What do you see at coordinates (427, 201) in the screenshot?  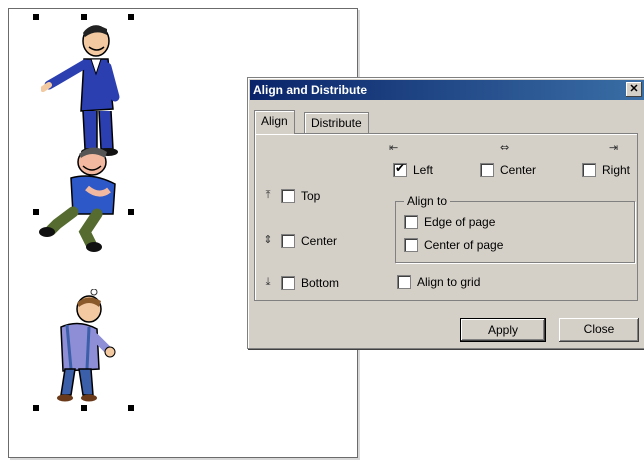 I see `align-to-title: Align to` at bounding box center [427, 201].